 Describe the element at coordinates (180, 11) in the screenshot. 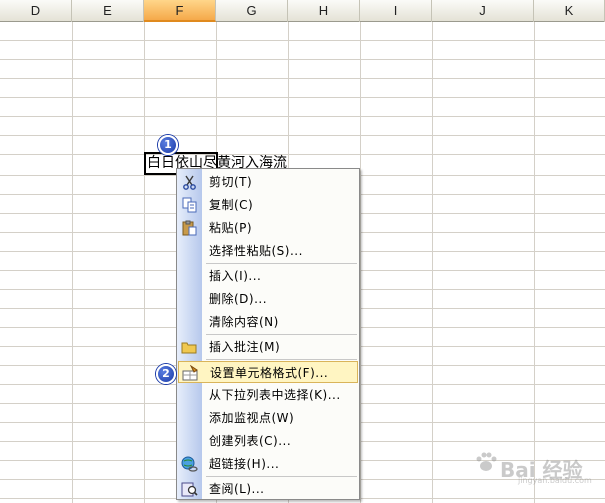

I see `column-header-f: F` at that location.